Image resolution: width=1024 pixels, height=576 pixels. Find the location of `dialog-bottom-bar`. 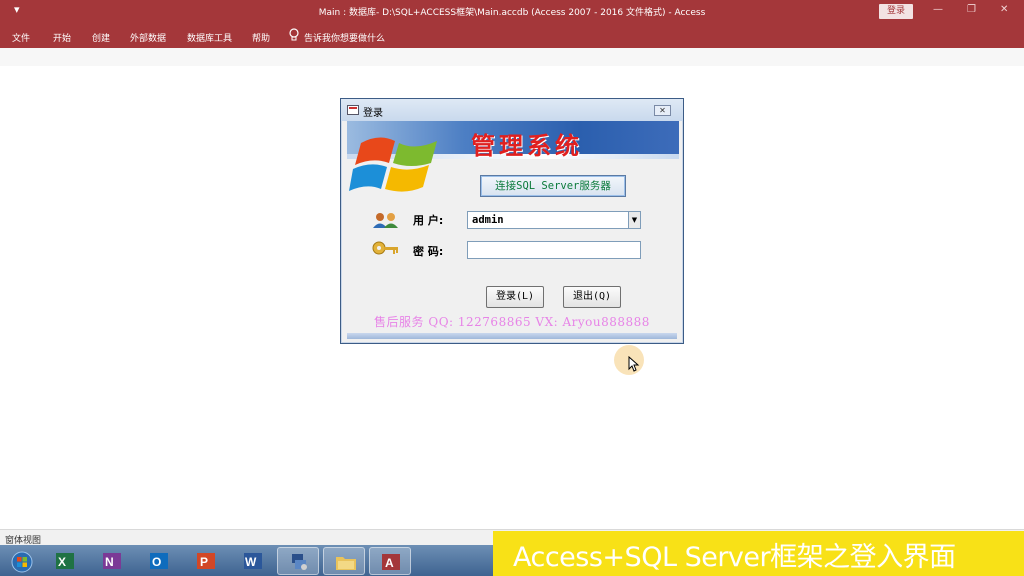

dialog-bottom-bar is located at coordinates (512, 336).